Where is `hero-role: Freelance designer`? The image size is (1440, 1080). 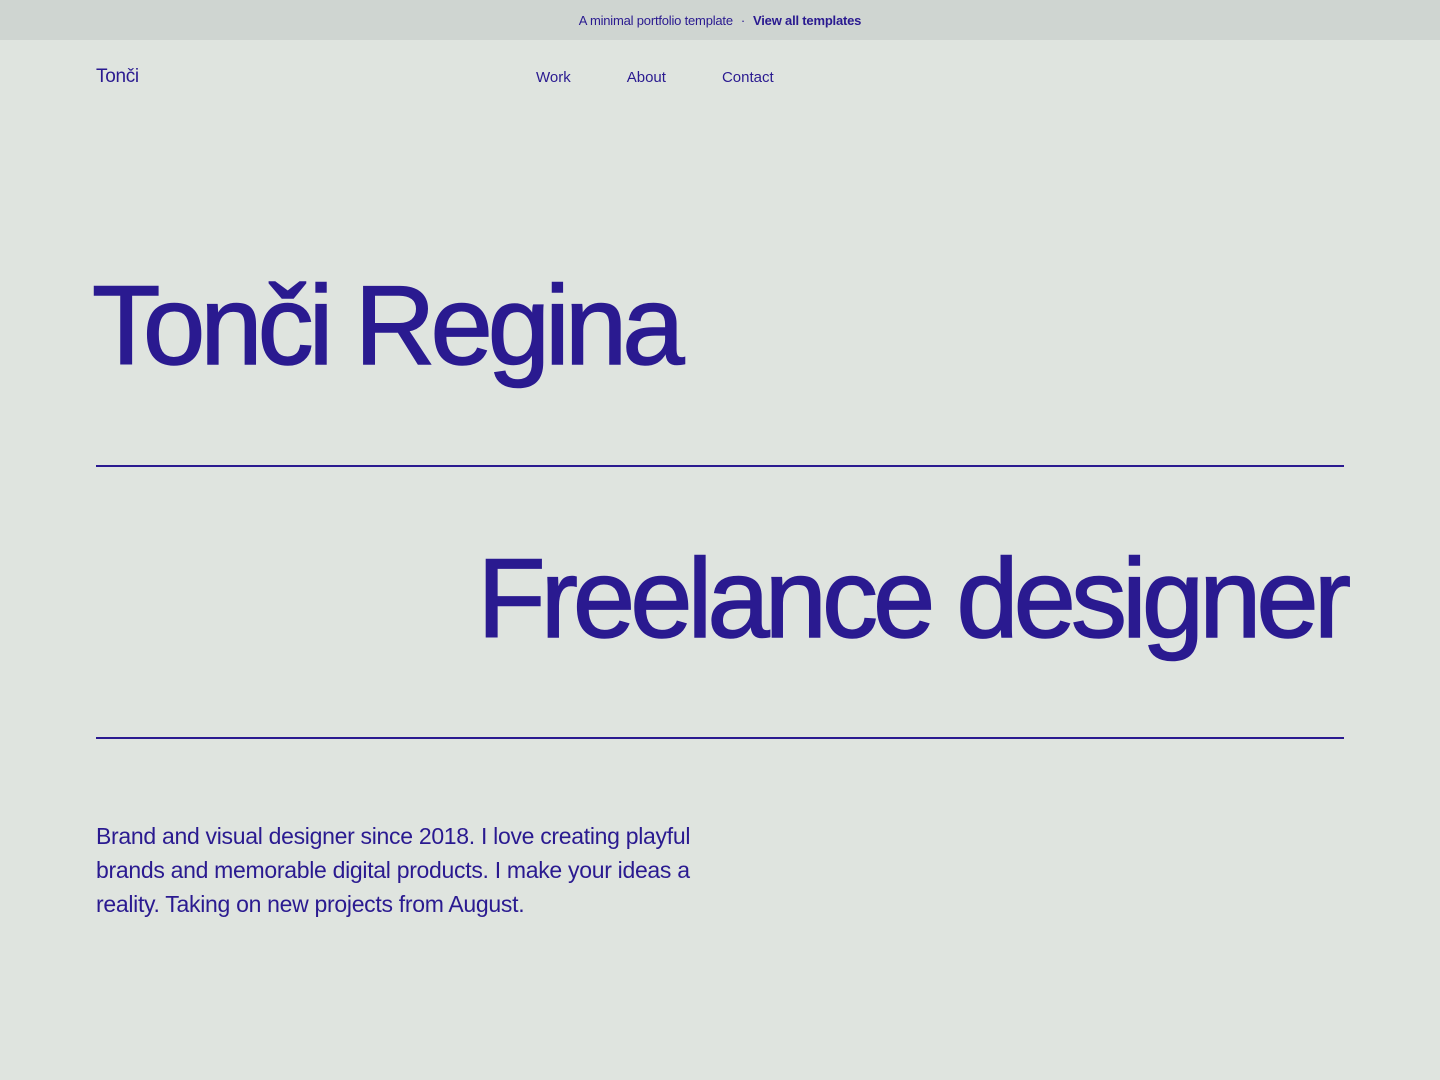 hero-role: Freelance designer is located at coordinates (913, 598).